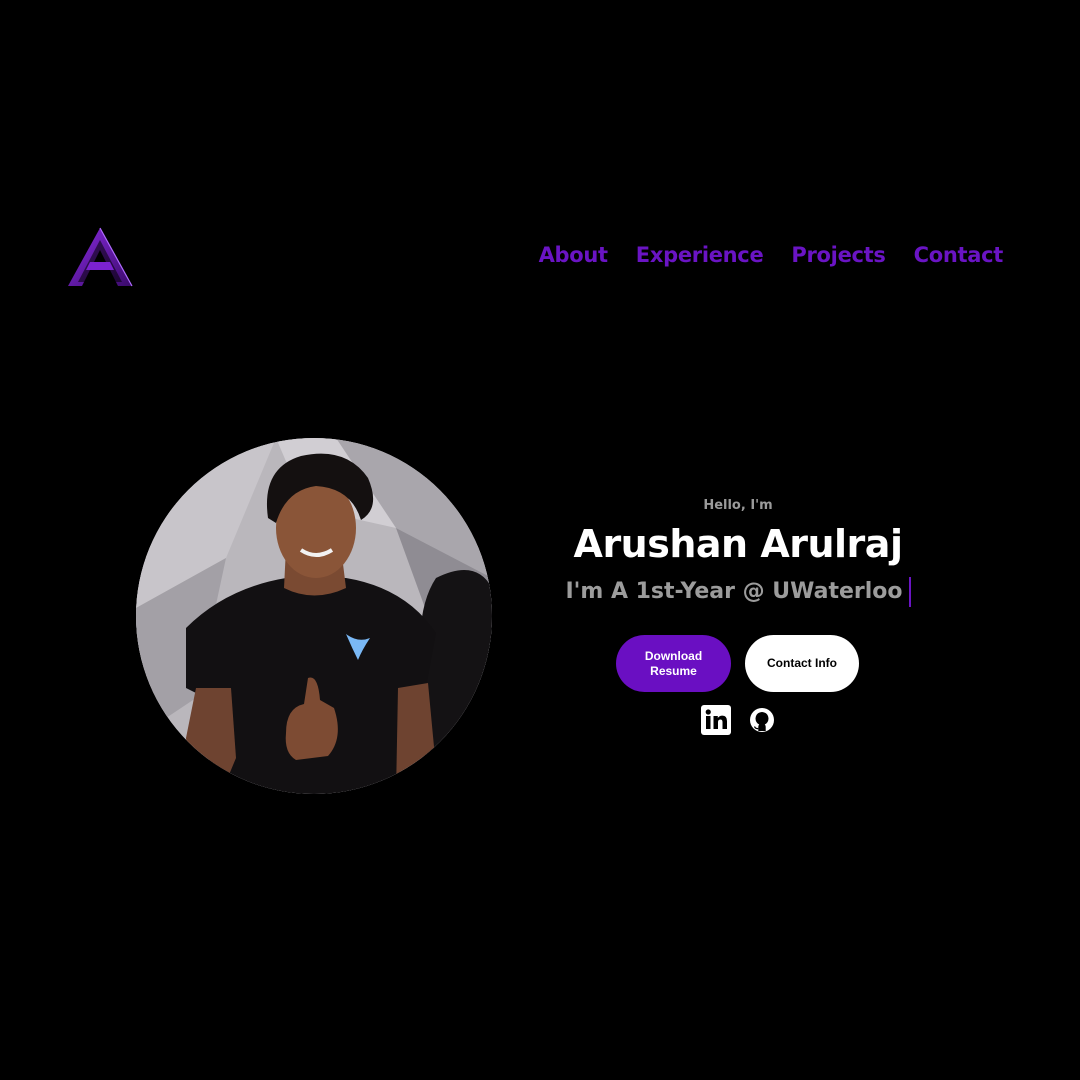 The image size is (1080, 1080). I want to click on contact-info-button: Contact Info, so click(802, 663).